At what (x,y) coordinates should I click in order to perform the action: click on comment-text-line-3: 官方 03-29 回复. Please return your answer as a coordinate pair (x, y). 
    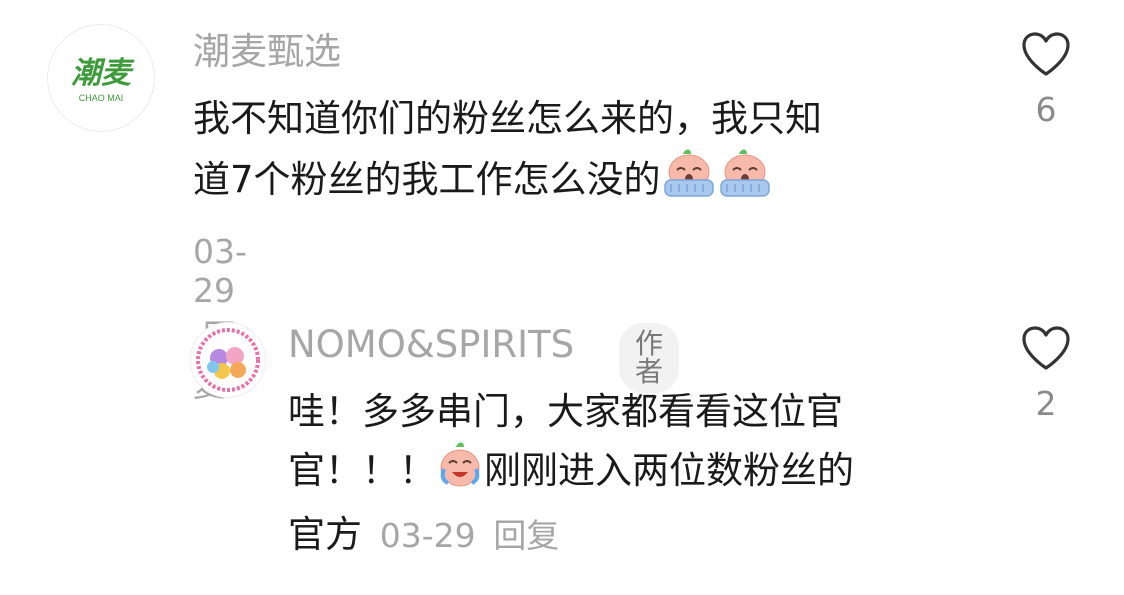
    Looking at the image, I should click on (571, 535).